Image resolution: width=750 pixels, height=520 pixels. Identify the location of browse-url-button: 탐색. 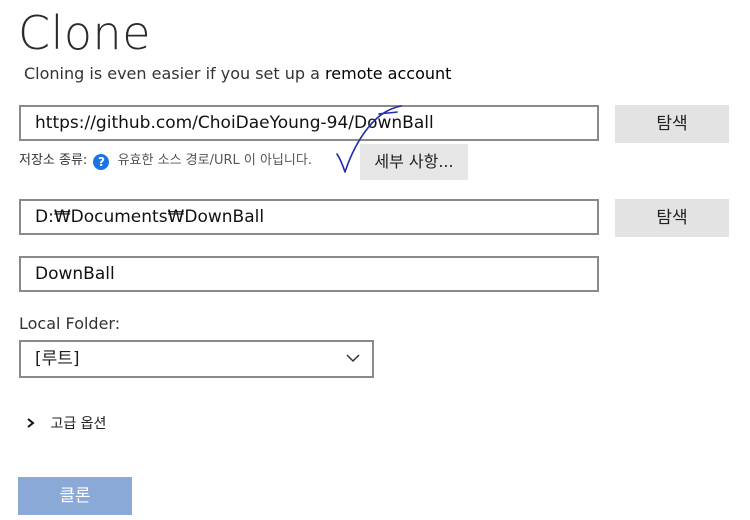
(672, 124).